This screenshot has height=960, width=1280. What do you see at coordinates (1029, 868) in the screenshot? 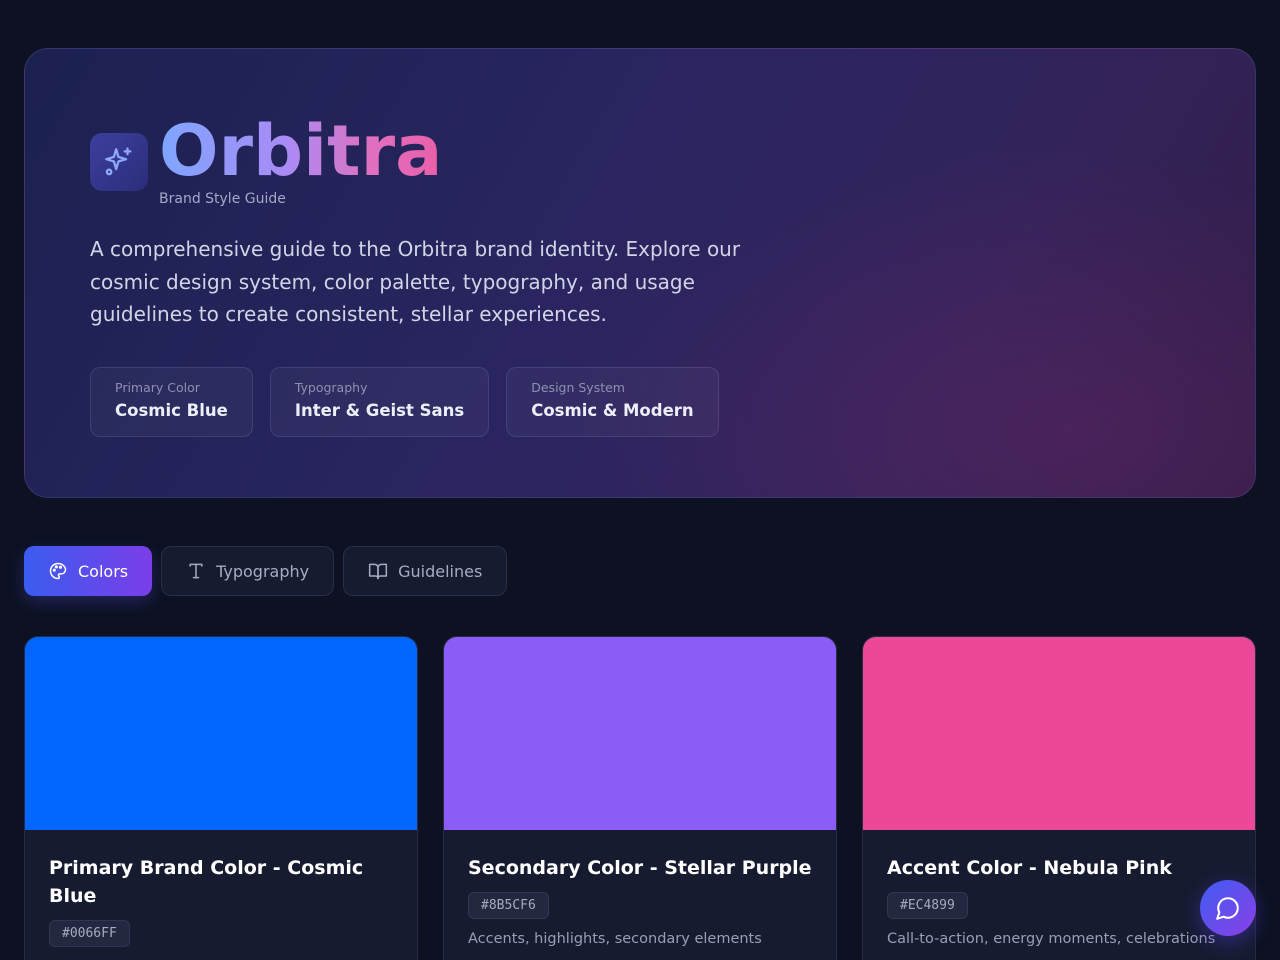
I see `color-title: Accent Color - Nebula Pink` at bounding box center [1029, 868].